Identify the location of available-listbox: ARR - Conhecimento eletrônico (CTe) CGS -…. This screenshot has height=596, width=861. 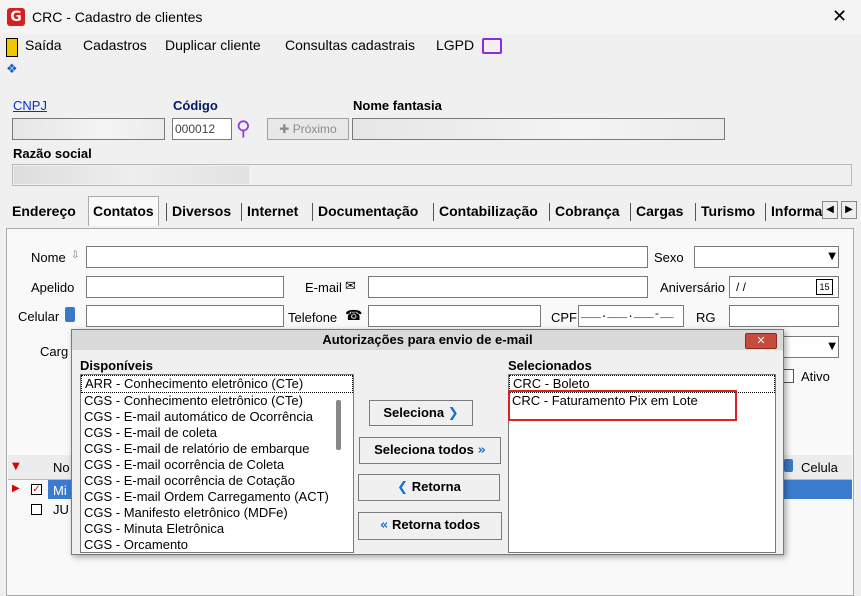
(217, 463).